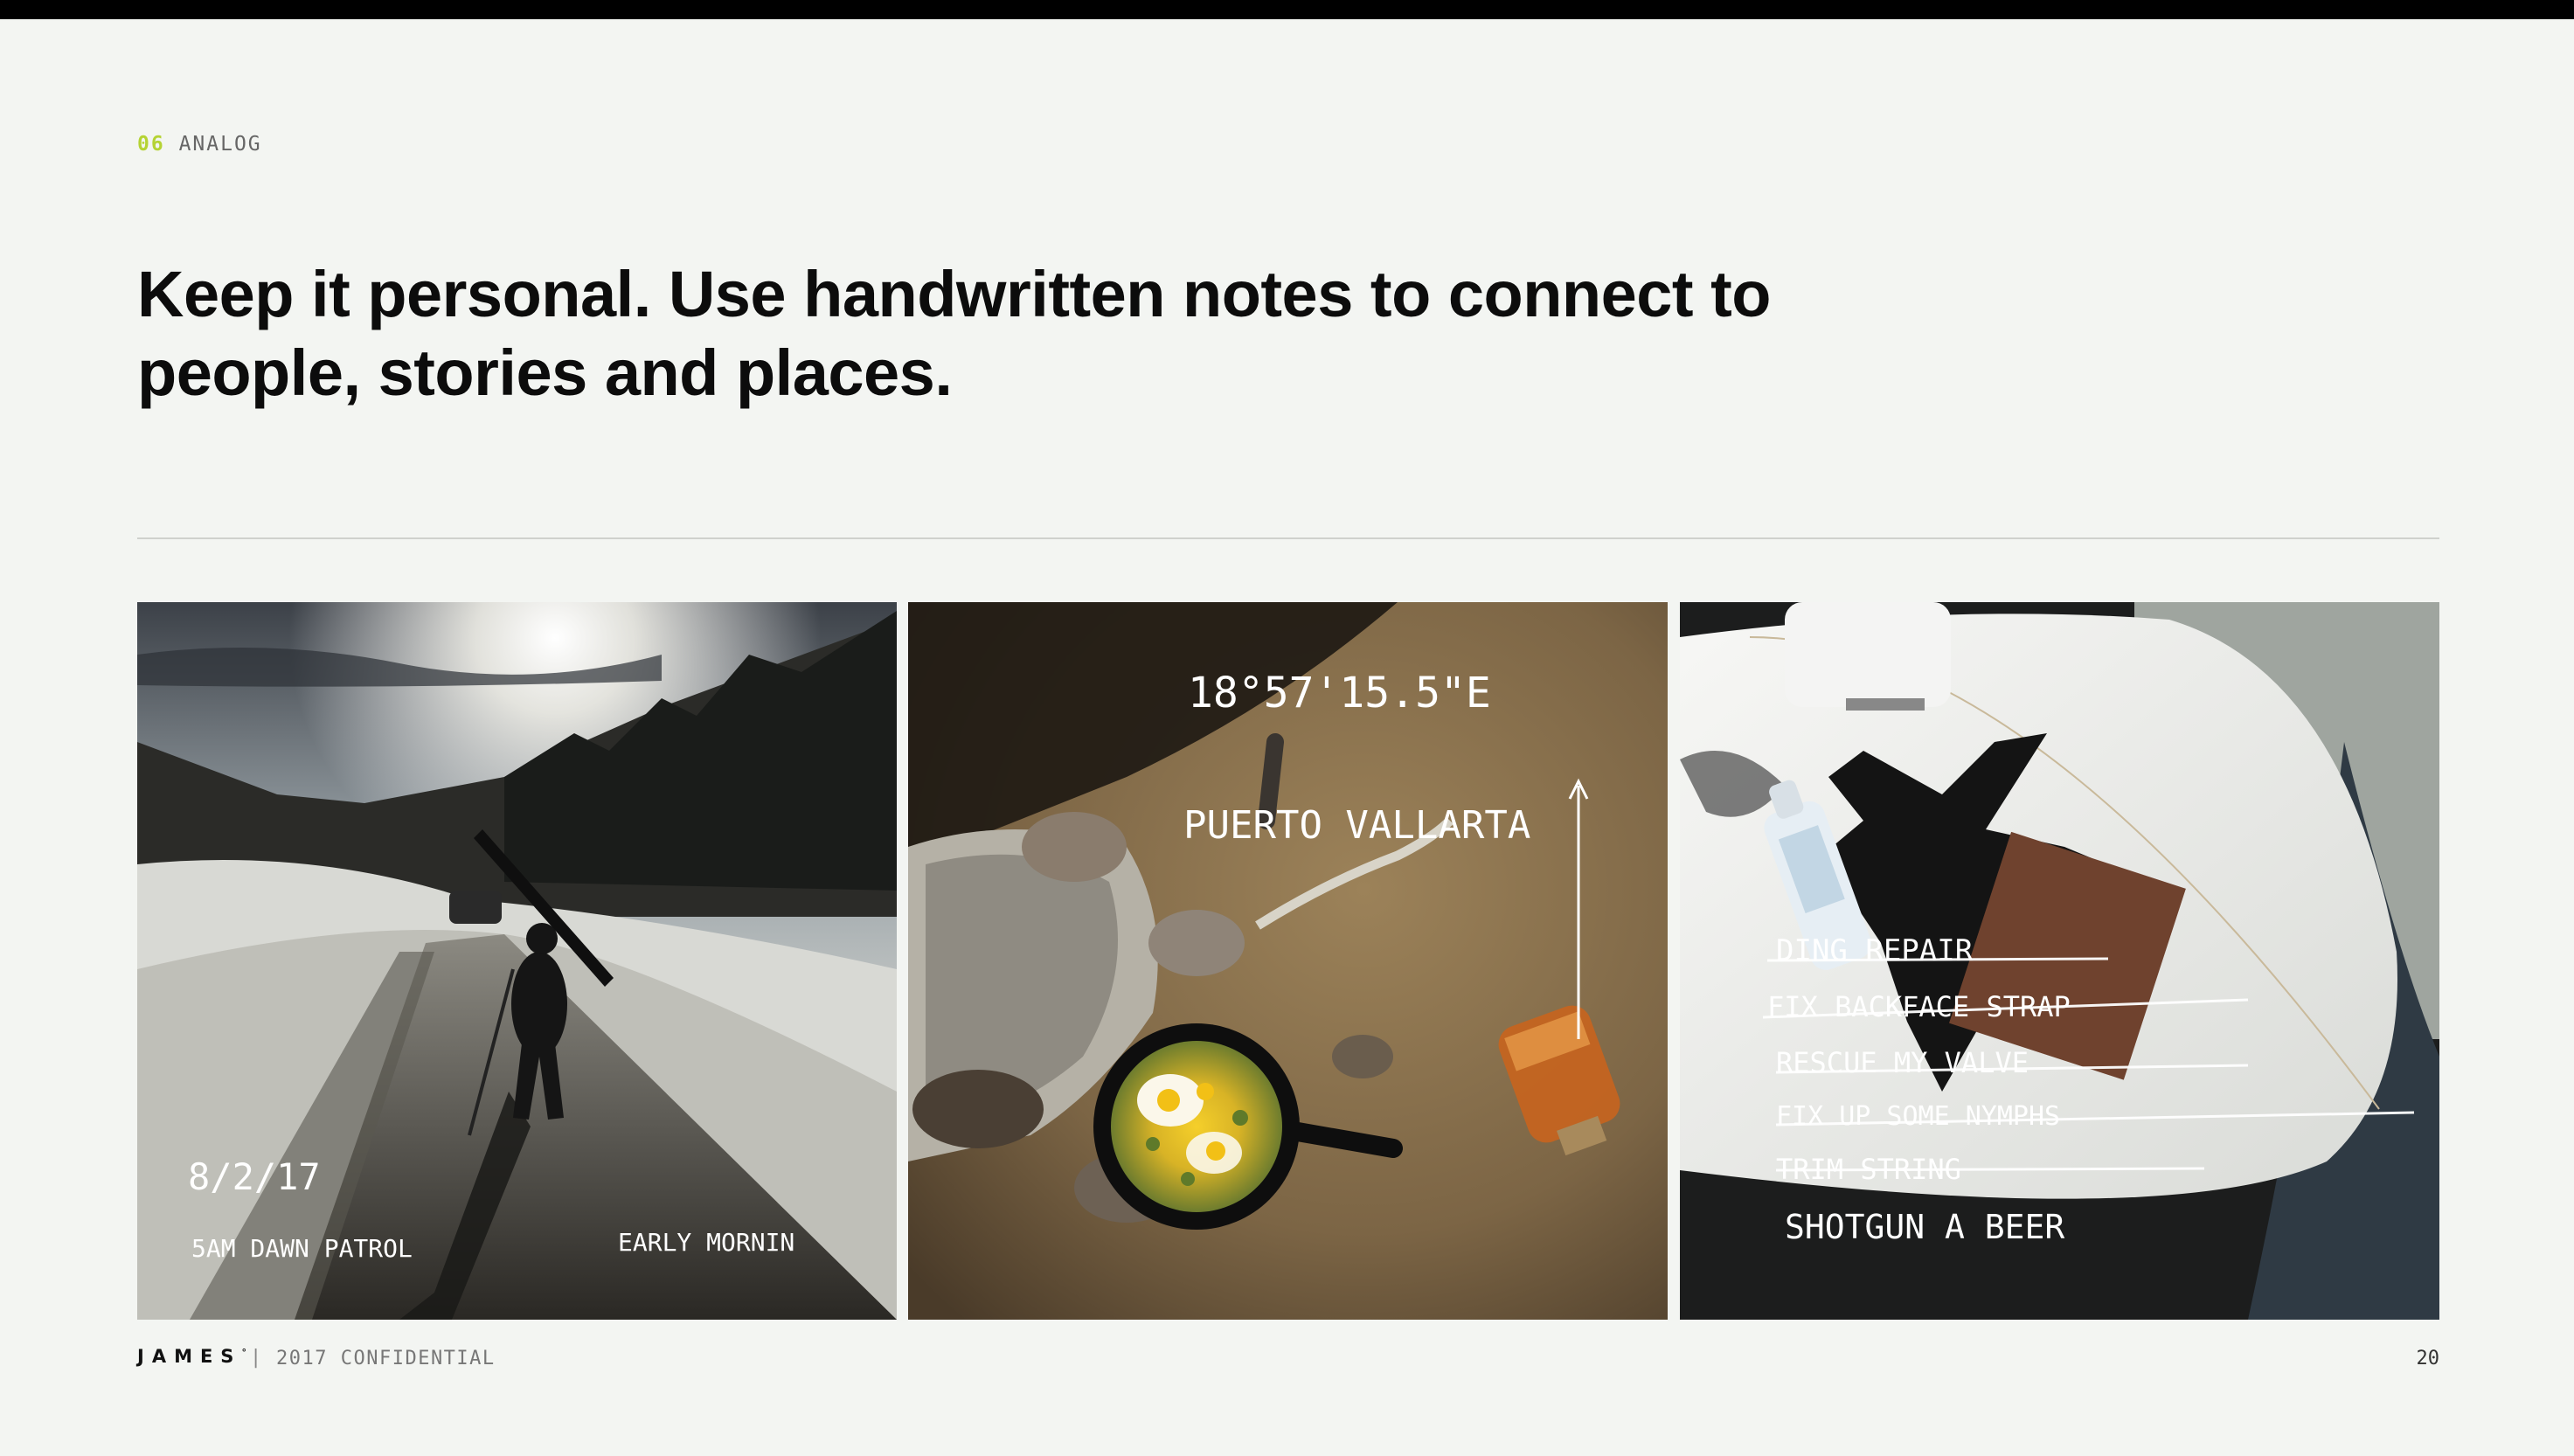 The width and height of the screenshot is (2574, 1456). Describe the element at coordinates (386, 1358) in the screenshot. I see `confidential-label: 2017 CONFIDENTIAL` at that location.